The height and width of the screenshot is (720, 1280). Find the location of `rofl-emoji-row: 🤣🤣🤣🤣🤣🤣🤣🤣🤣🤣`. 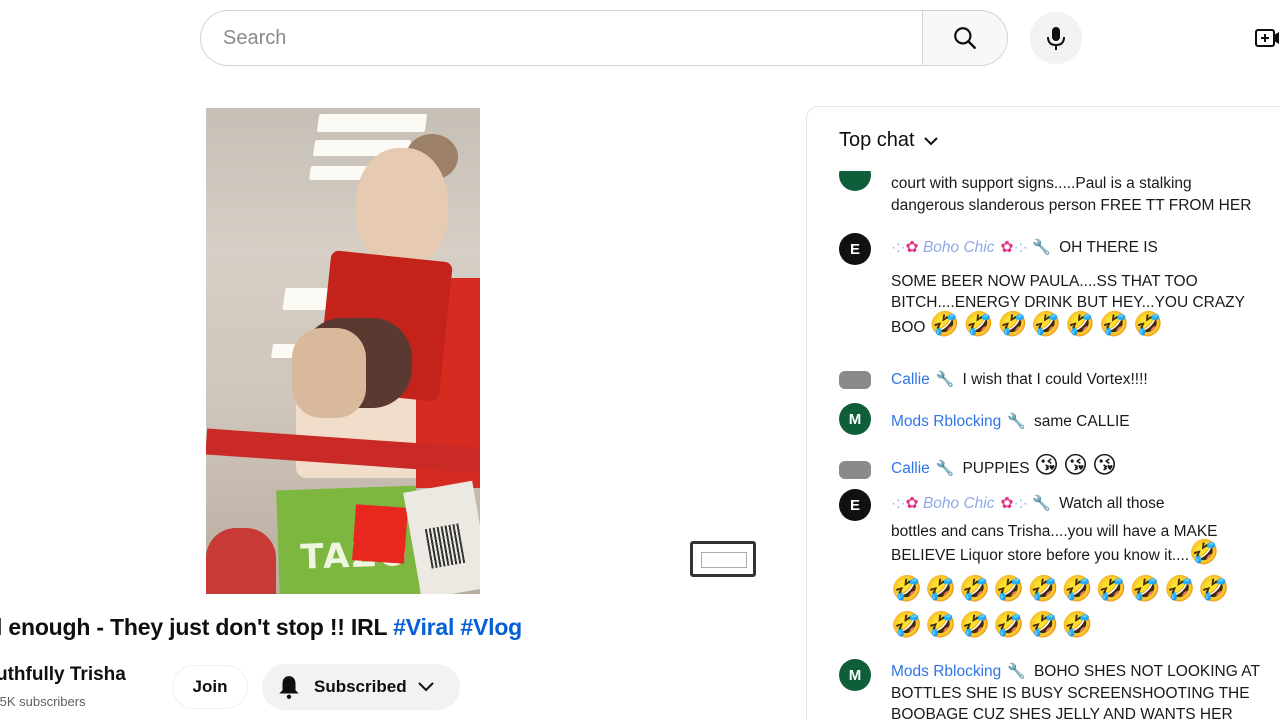

rofl-emoji-row: 🤣🤣🤣🤣🤣🤣🤣🤣🤣🤣 is located at coordinates (1062, 588).